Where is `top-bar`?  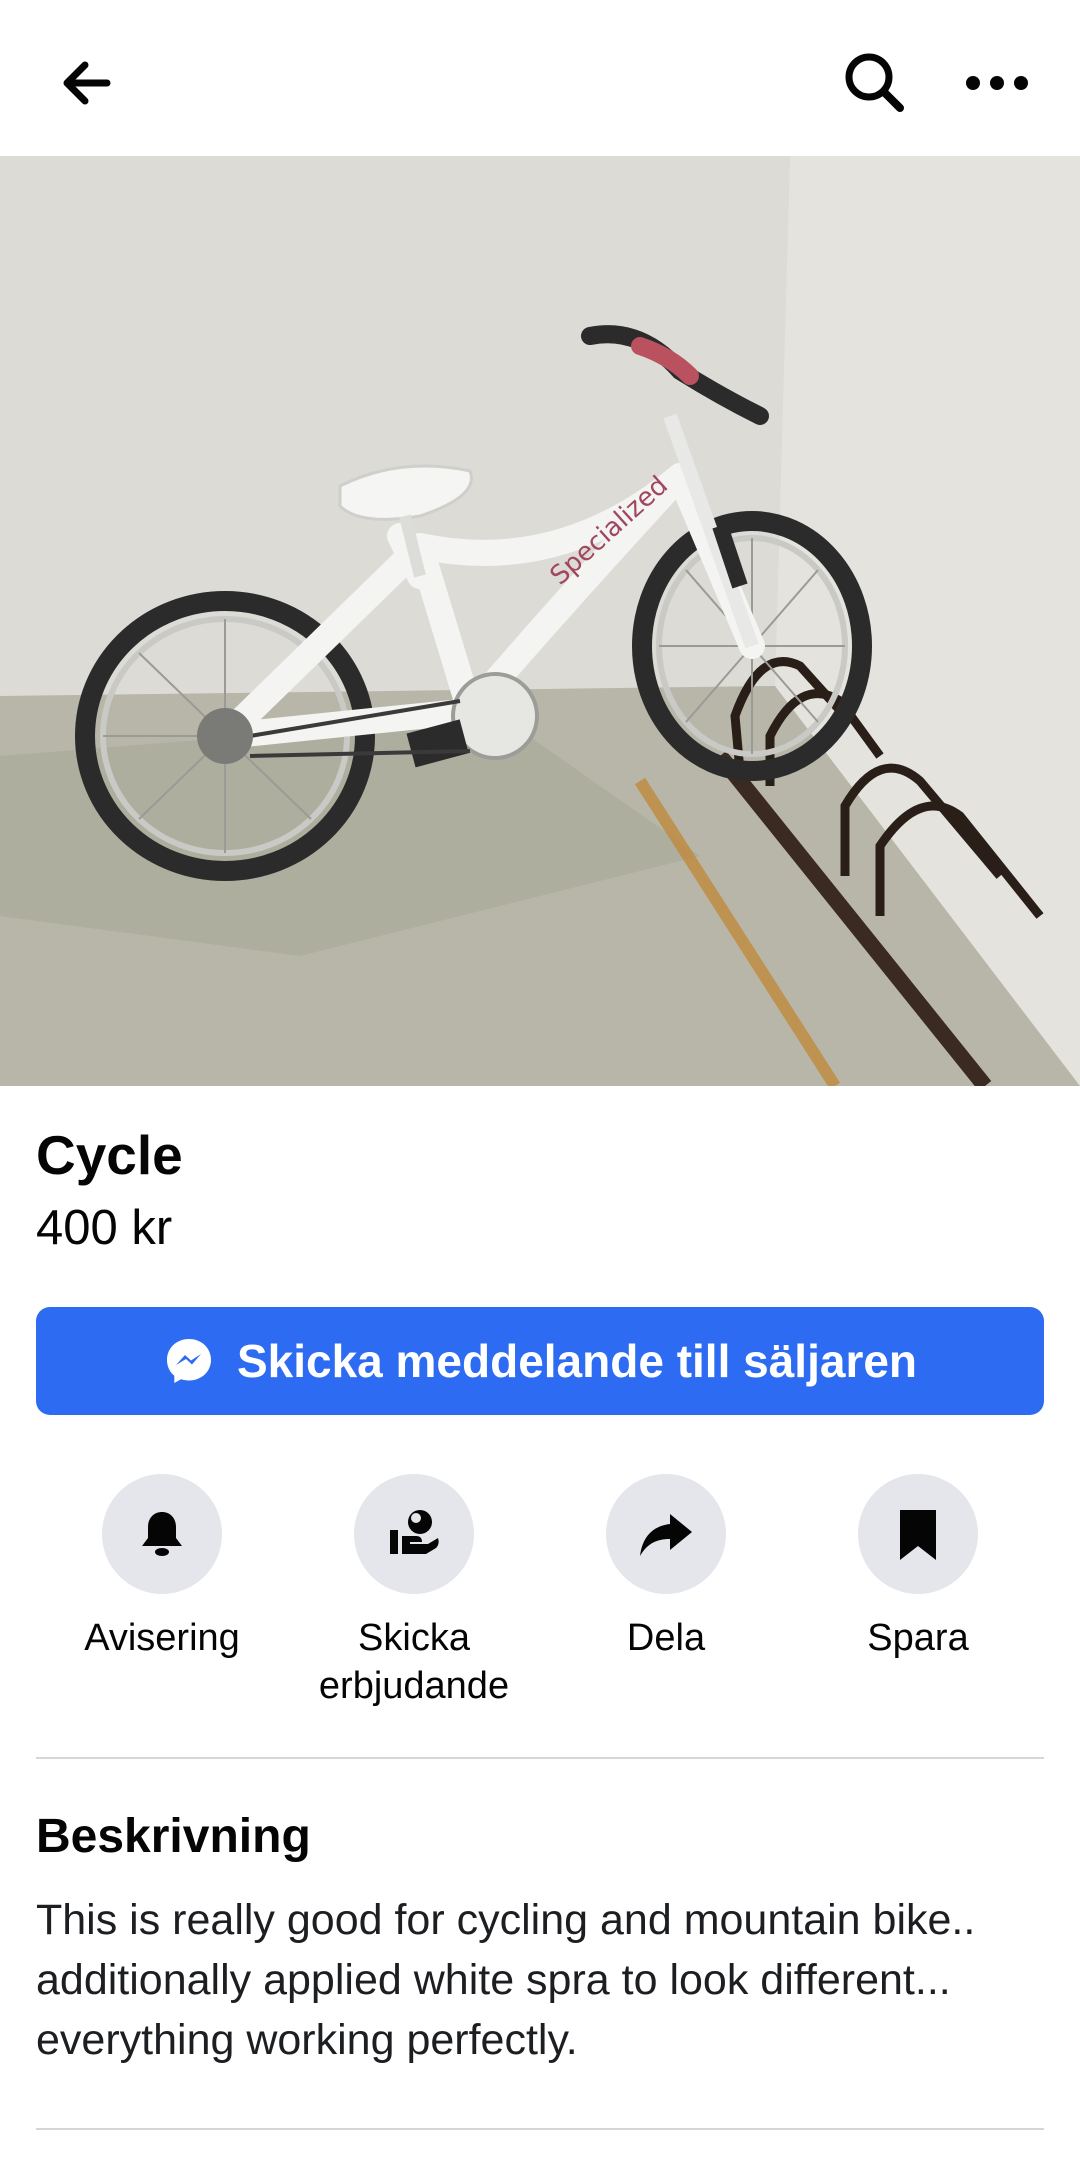
top-bar is located at coordinates (540, 78).